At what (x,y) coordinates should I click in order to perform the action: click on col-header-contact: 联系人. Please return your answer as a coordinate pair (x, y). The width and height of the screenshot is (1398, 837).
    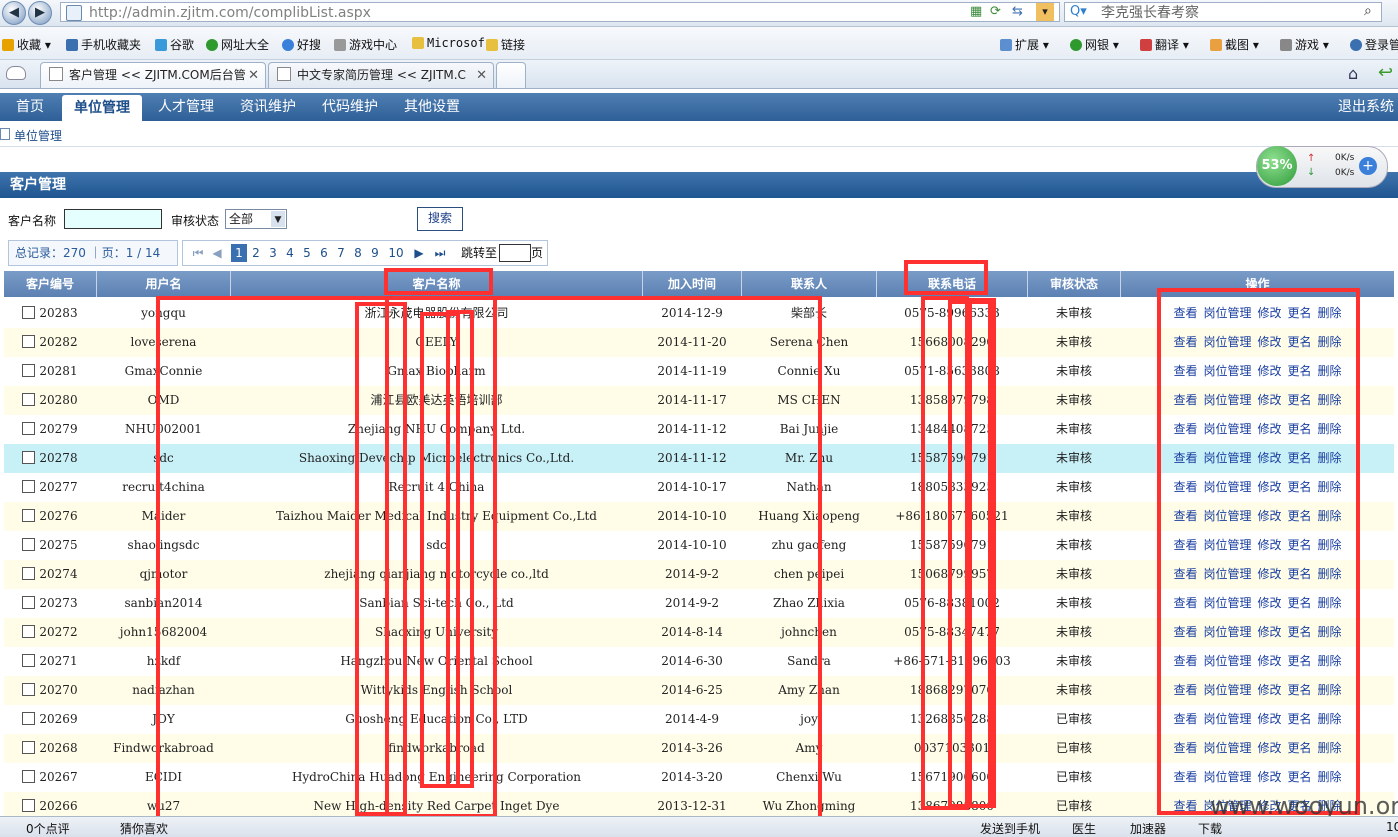
    Looking at the image, I should click on (809, 284).